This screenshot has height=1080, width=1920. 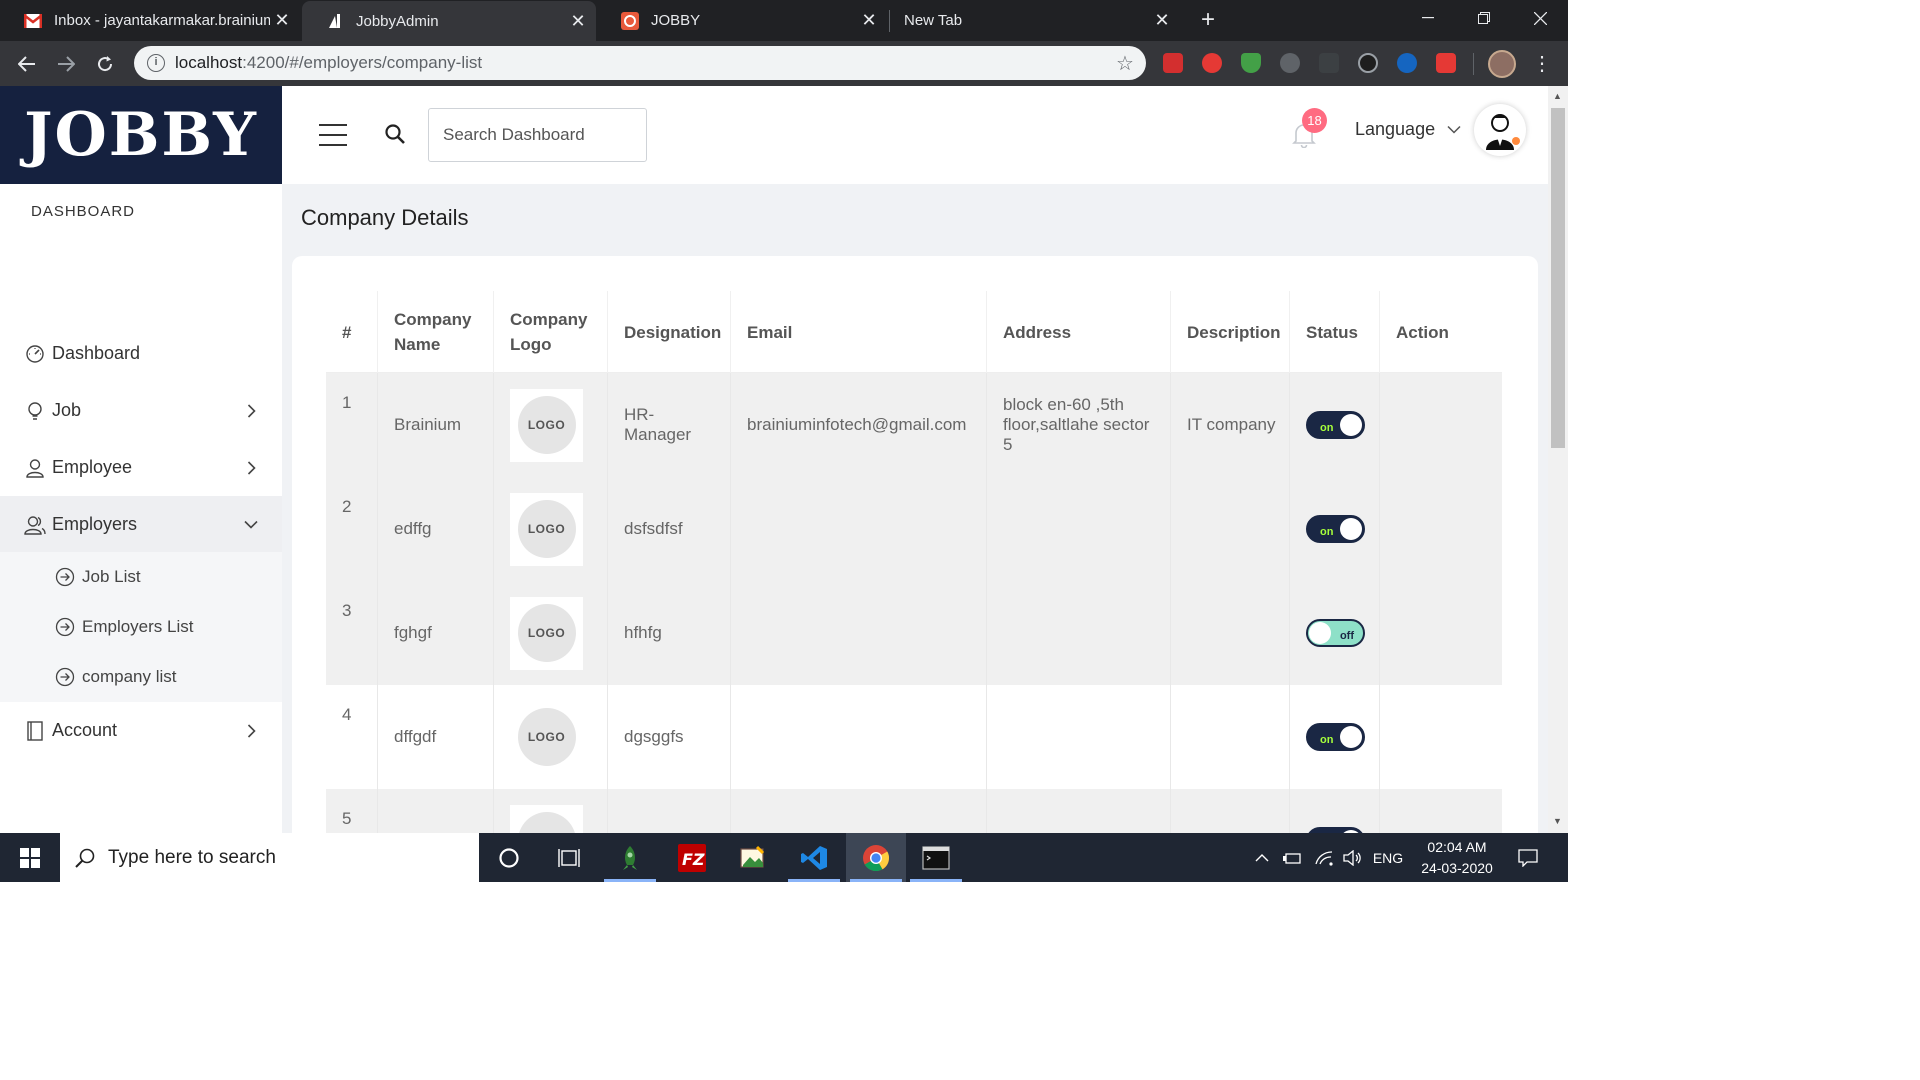 I want to click on extension-shield-icon, so click(x=1251, y=63).